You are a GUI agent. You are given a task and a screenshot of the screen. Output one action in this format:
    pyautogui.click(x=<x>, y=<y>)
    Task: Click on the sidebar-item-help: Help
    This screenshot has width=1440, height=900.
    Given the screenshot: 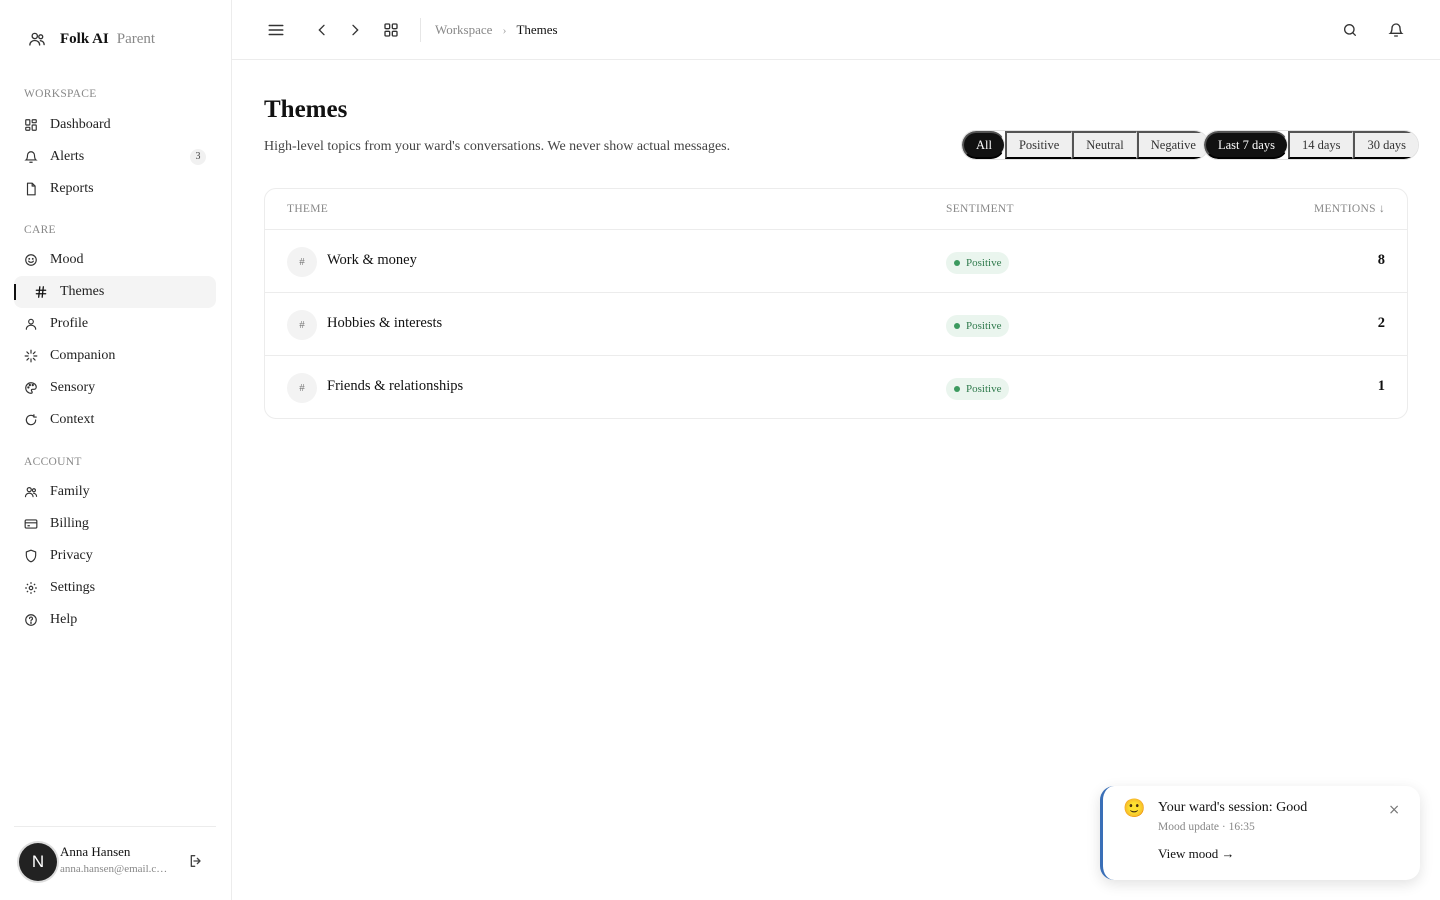 What is the action you would take?
    pyautogui.click(x=115, y=620)
    